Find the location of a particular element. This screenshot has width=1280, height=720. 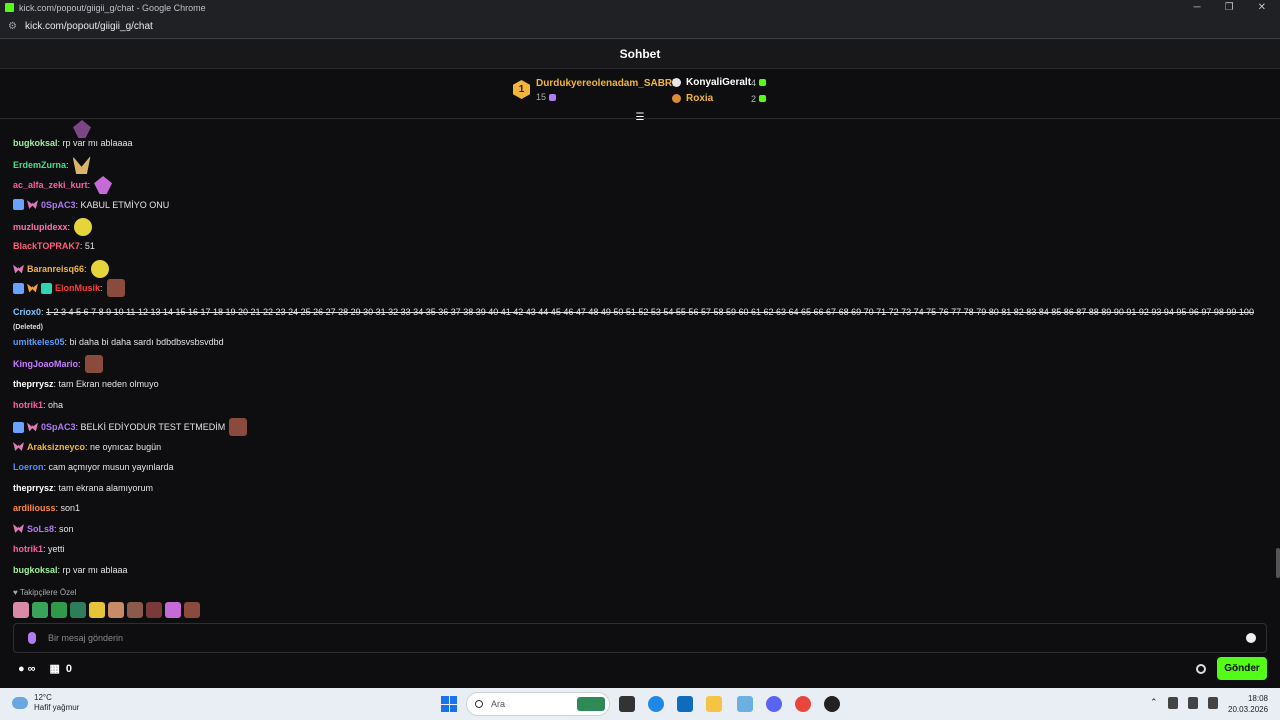

chat-username: ac_alfa_zeki_kurt is located at coordinates (50, 185).